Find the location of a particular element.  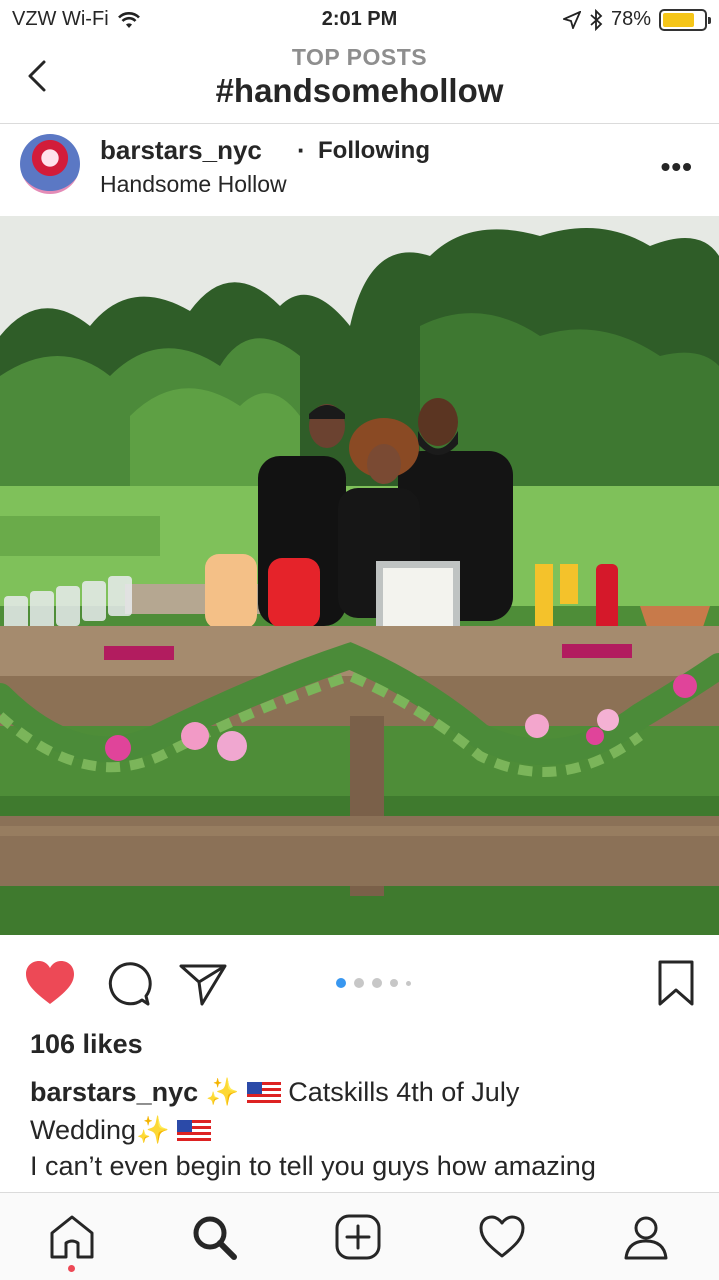

status-right: 78% is located at coordinates (636, 19).